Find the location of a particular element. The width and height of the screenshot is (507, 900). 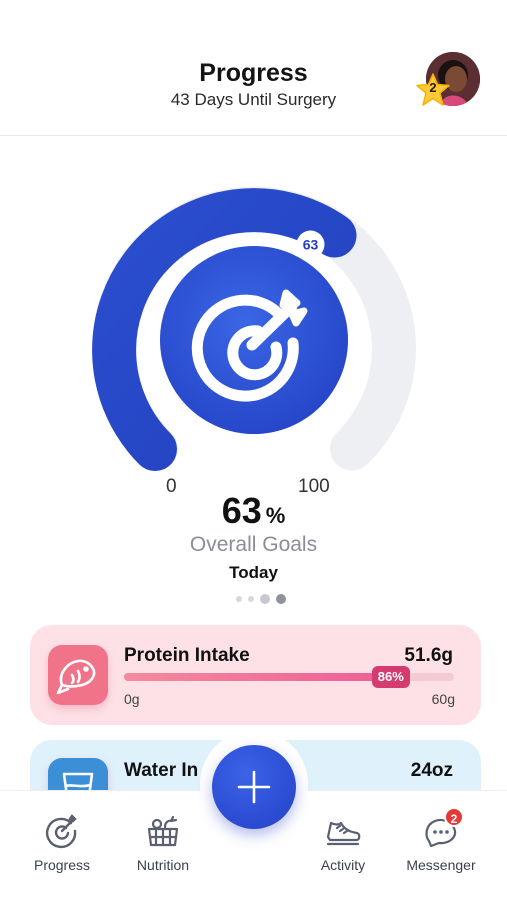

target-icon is located at coordinates (61, 831).